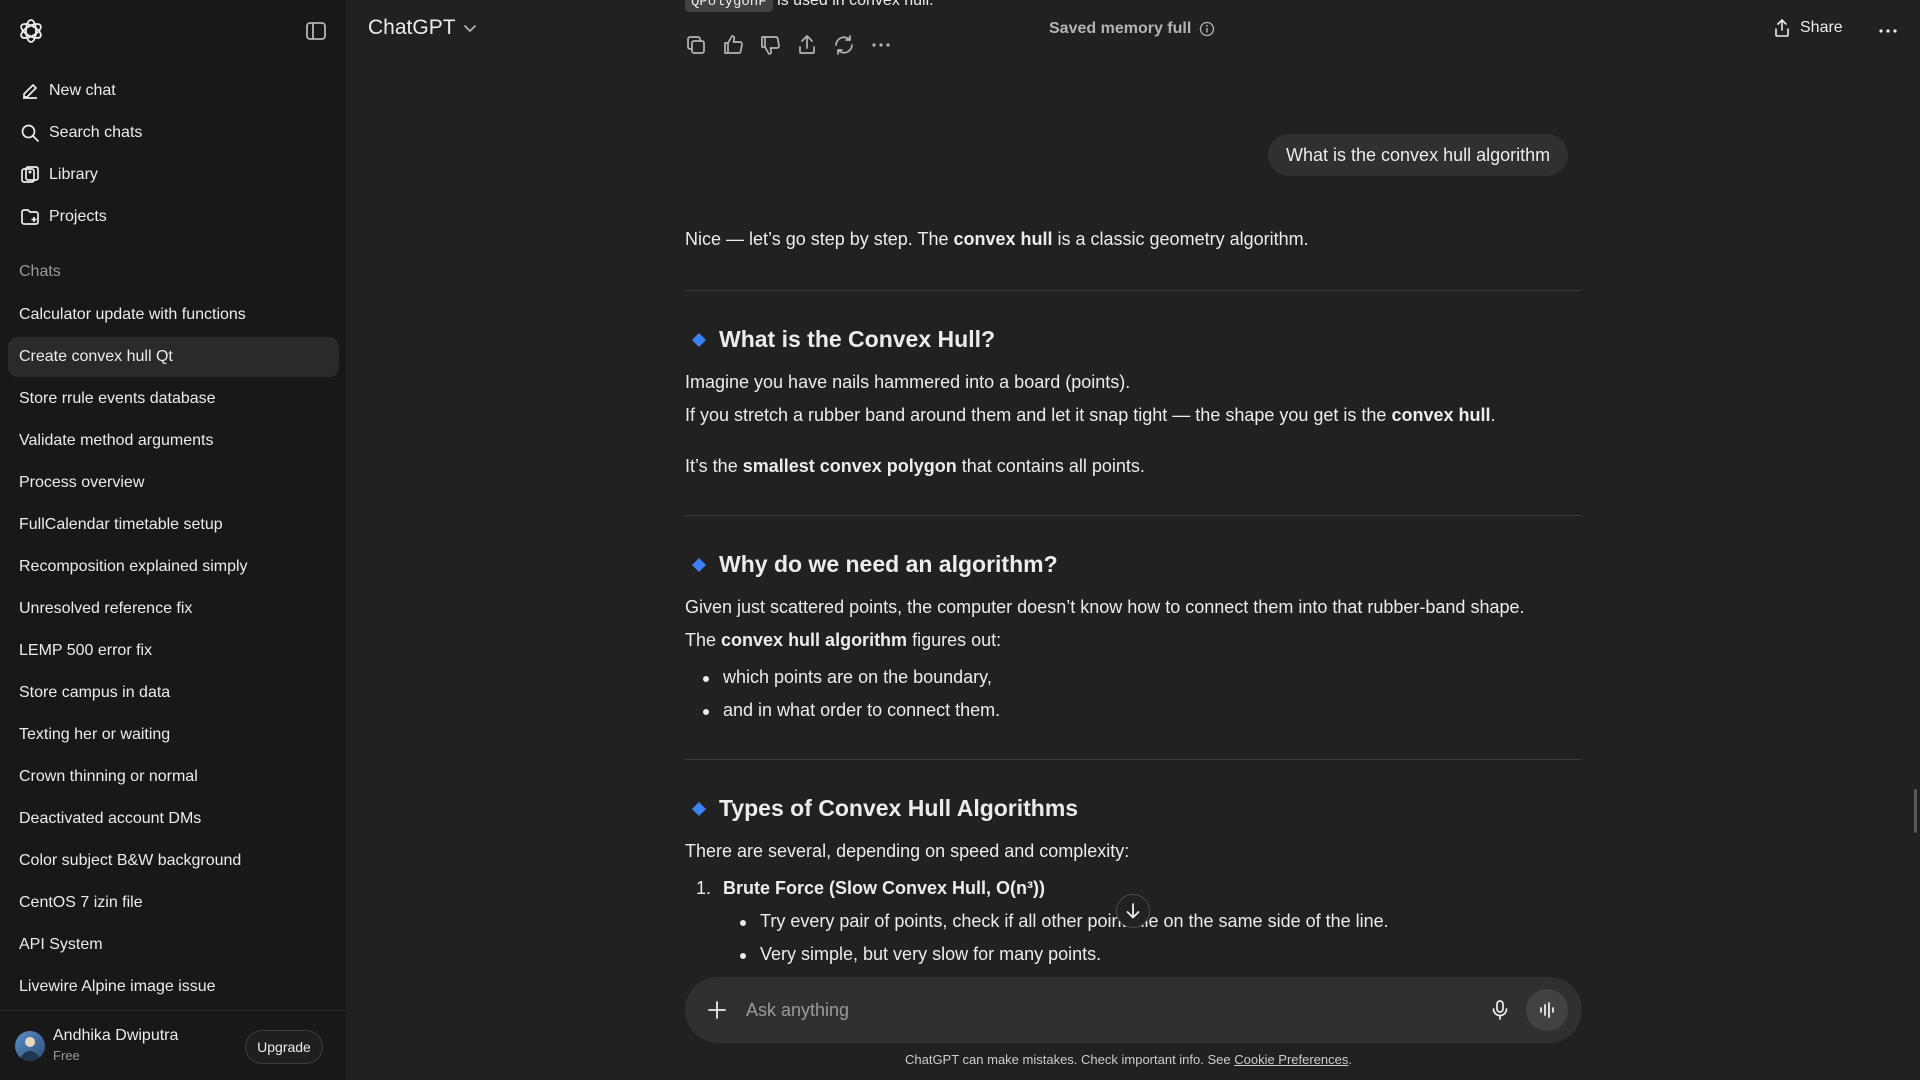 The image size is (1920, 1080). Describe the element at coordinates (1291, 1059) in the screenshot. I see `cookie-preferences-link: Cookie Preferences` at that location.